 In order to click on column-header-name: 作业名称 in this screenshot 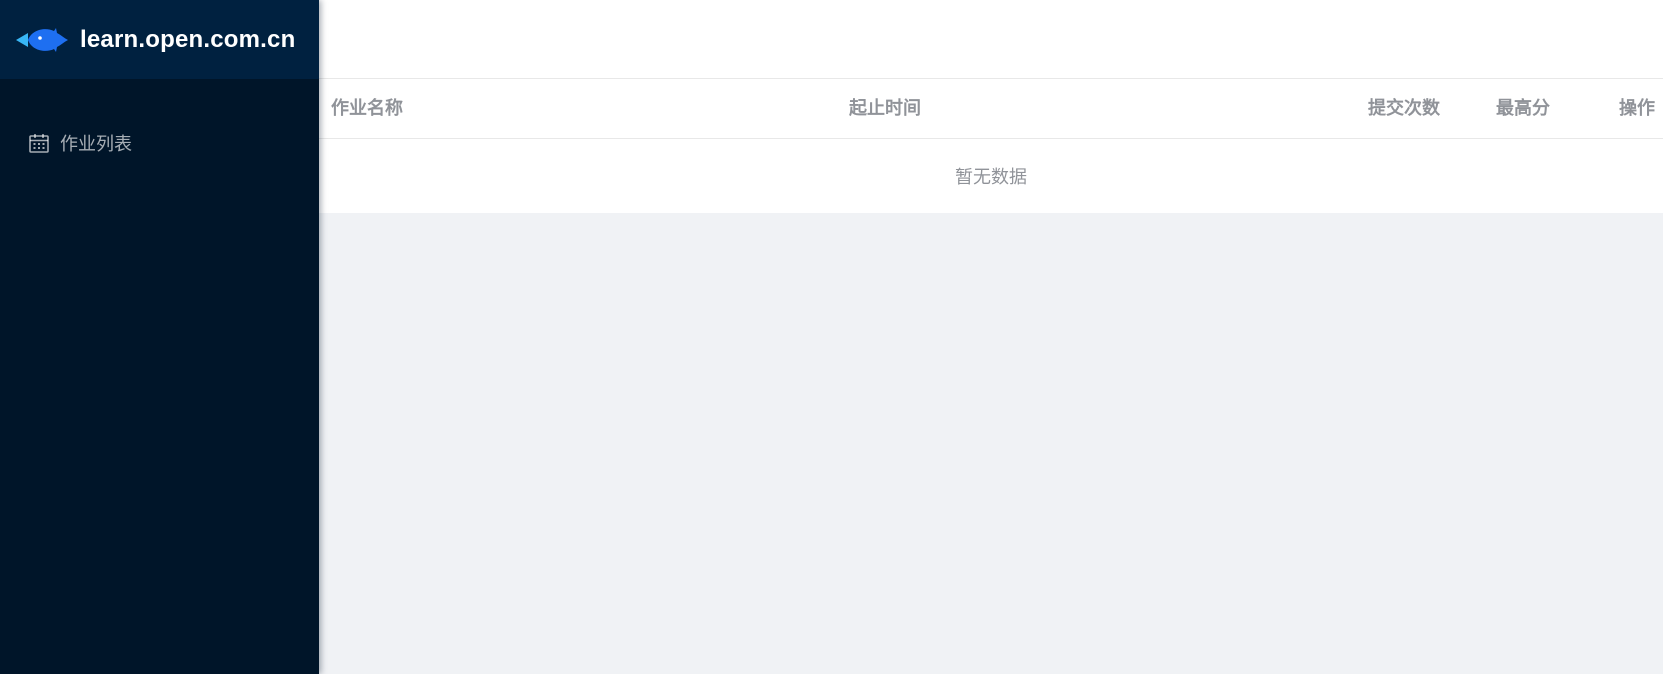, I will do `click(367, 108)`.